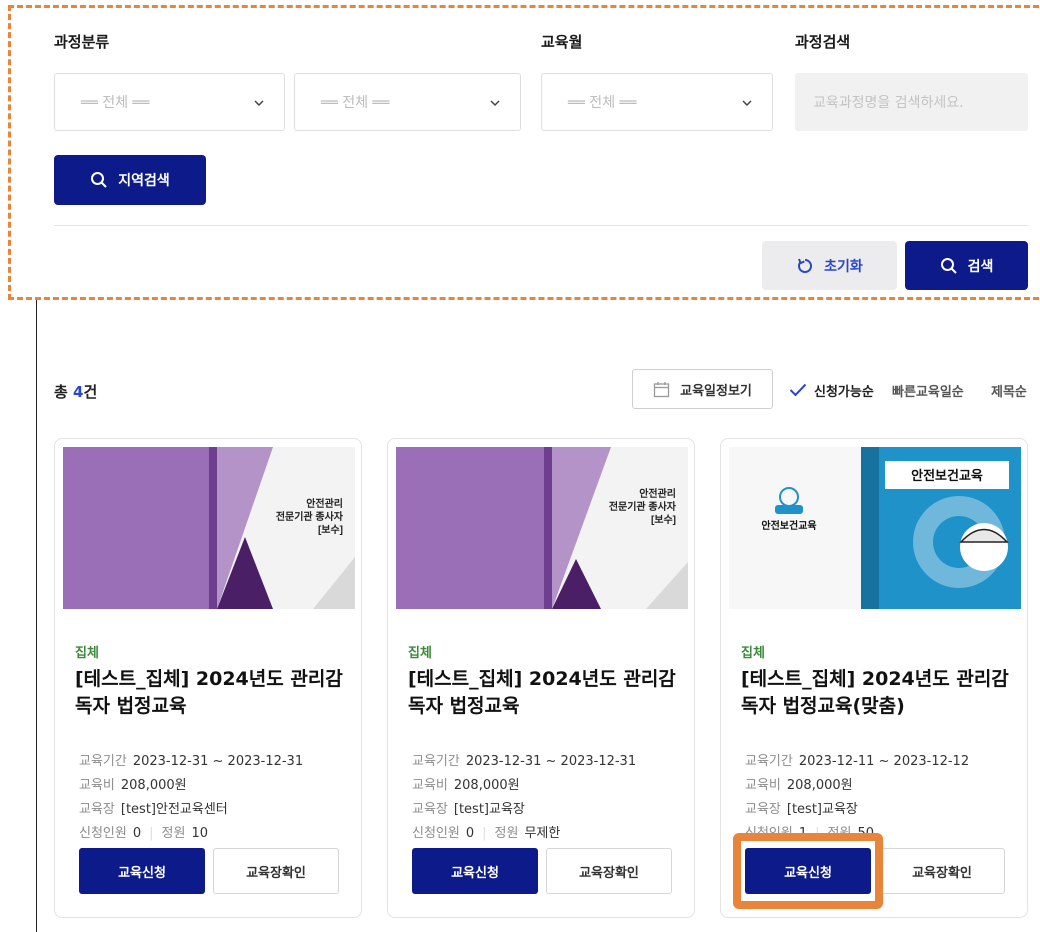  Describe the element at coordinates (36, 616) in the screenshot. I see `content-left-border` at that location.